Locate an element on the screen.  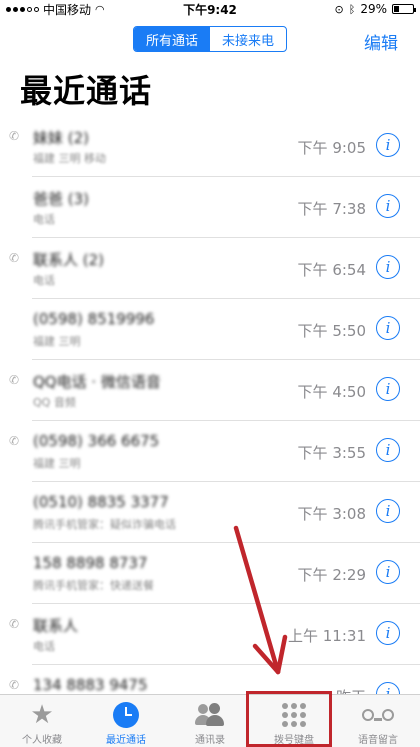
tab-recents: 最近通话 is located at coordinates (126, 721).